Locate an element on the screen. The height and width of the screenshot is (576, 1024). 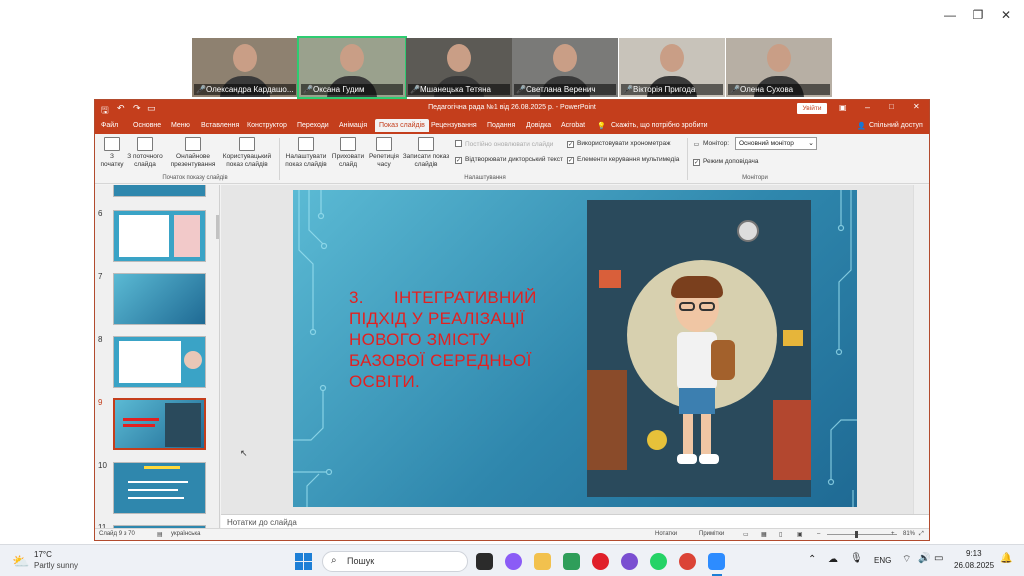
battery-icon: ▭ is located at coordinates (938, 558).